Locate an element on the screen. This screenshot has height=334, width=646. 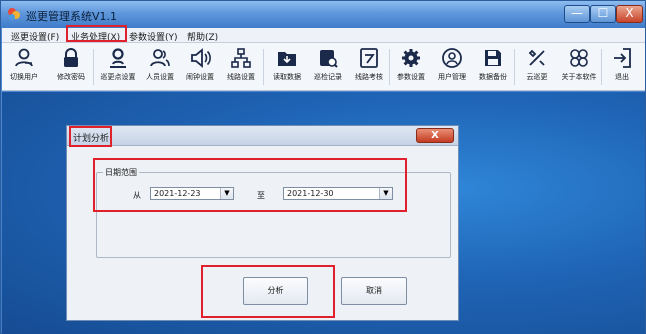
title-bar: 巡更管理系统V1.1 — ☐ X is located at coordinates (323, 14).